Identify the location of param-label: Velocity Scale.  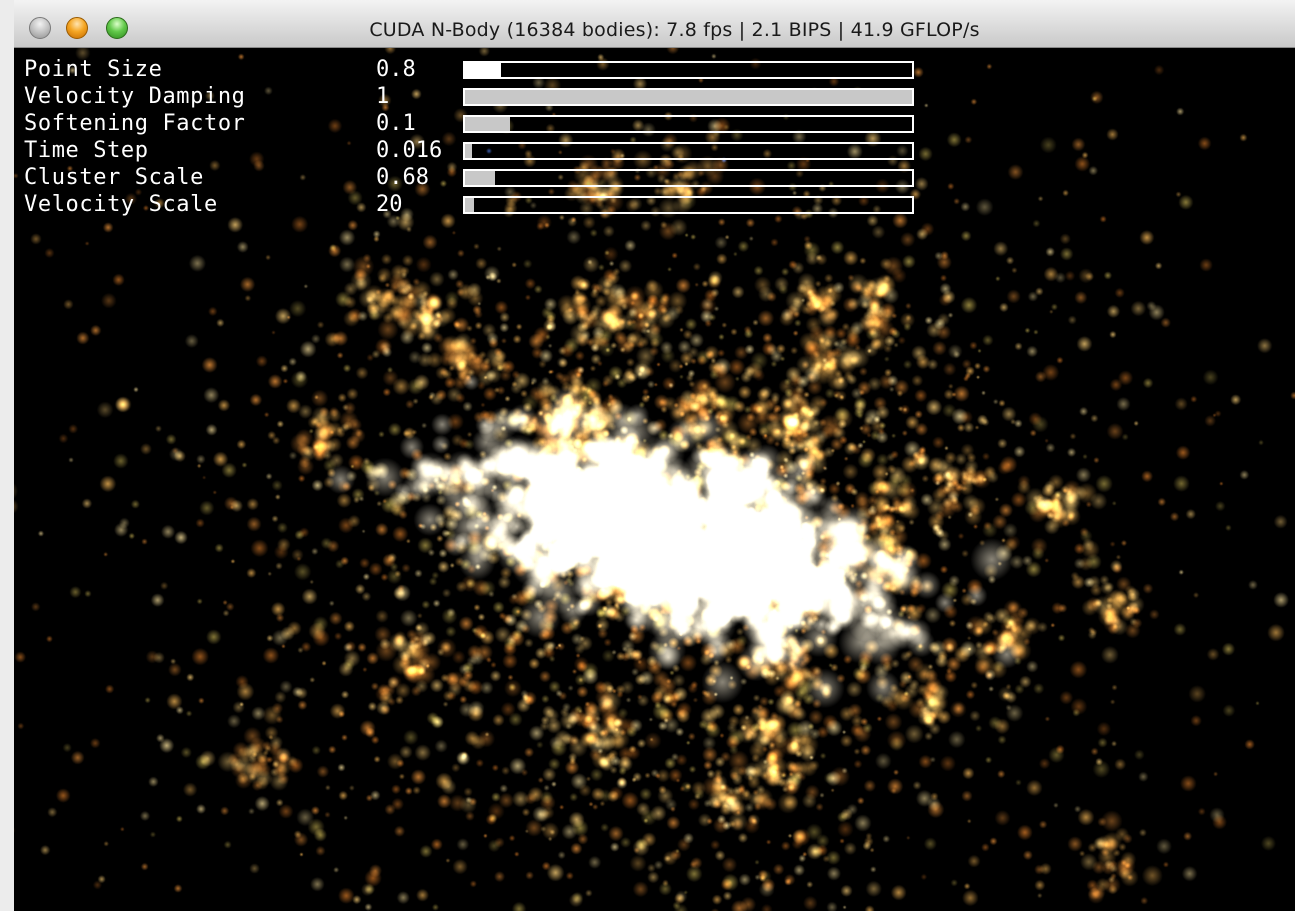
(121, 204).